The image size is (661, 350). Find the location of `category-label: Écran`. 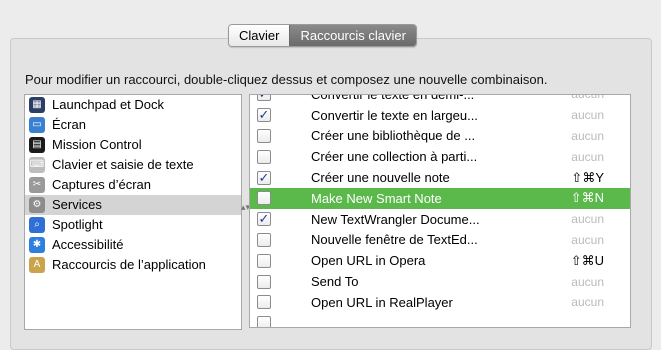

category-label: Écran is located at coordinates (69, 124).